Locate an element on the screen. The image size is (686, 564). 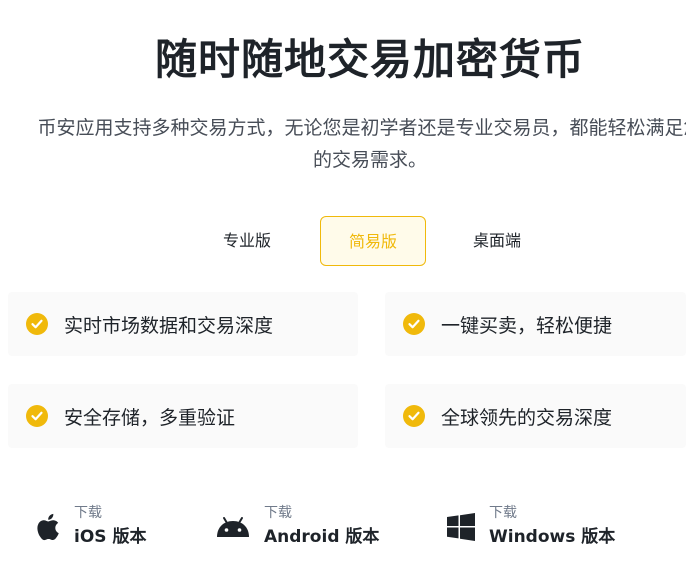
subtitle-line-1: 币安应用支持多种交易方式，无论您是初学者还是专业交易员，都能轻松满足您 is located at coordinates (361, 128).